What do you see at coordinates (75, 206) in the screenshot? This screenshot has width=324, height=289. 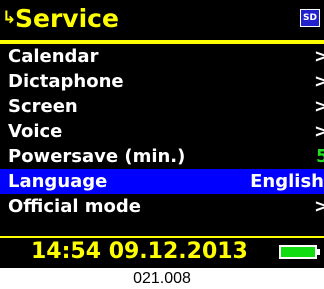 I see `menu-item-label: Official mode` at bounding box center [75, 206].